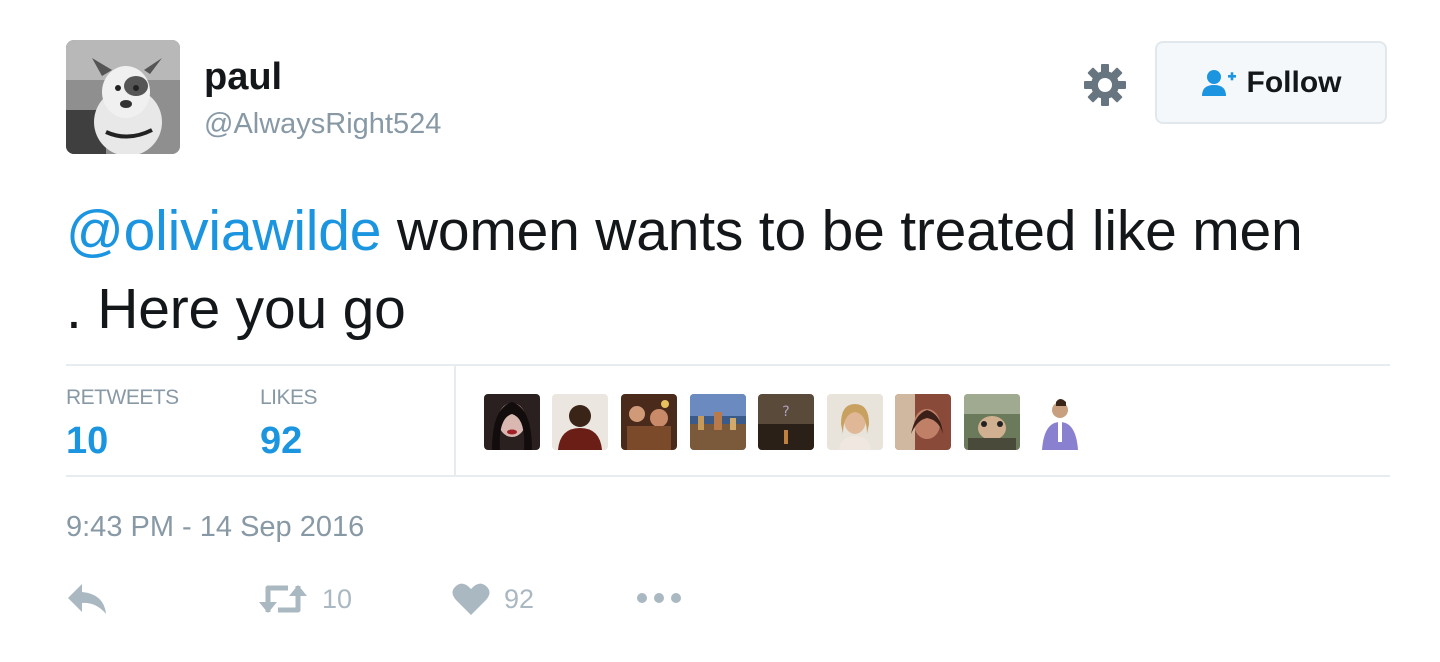  Describe the element at coordinates (87, 441) in the screenshot. I see `retweets-value: 10` at that location.